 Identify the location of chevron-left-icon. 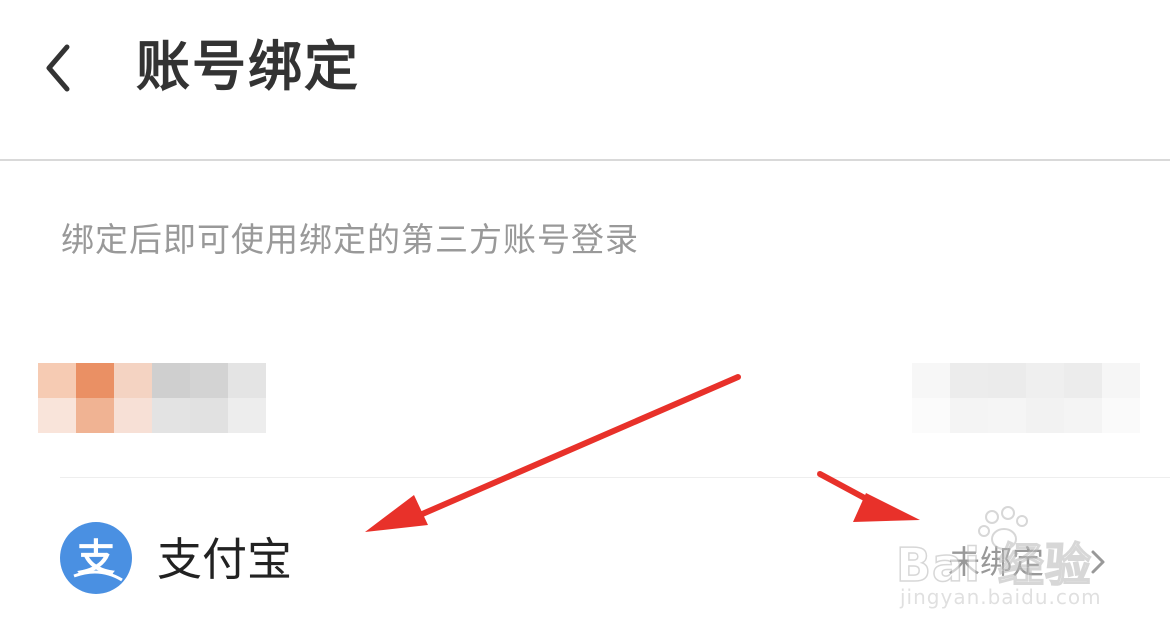
(58, 68).